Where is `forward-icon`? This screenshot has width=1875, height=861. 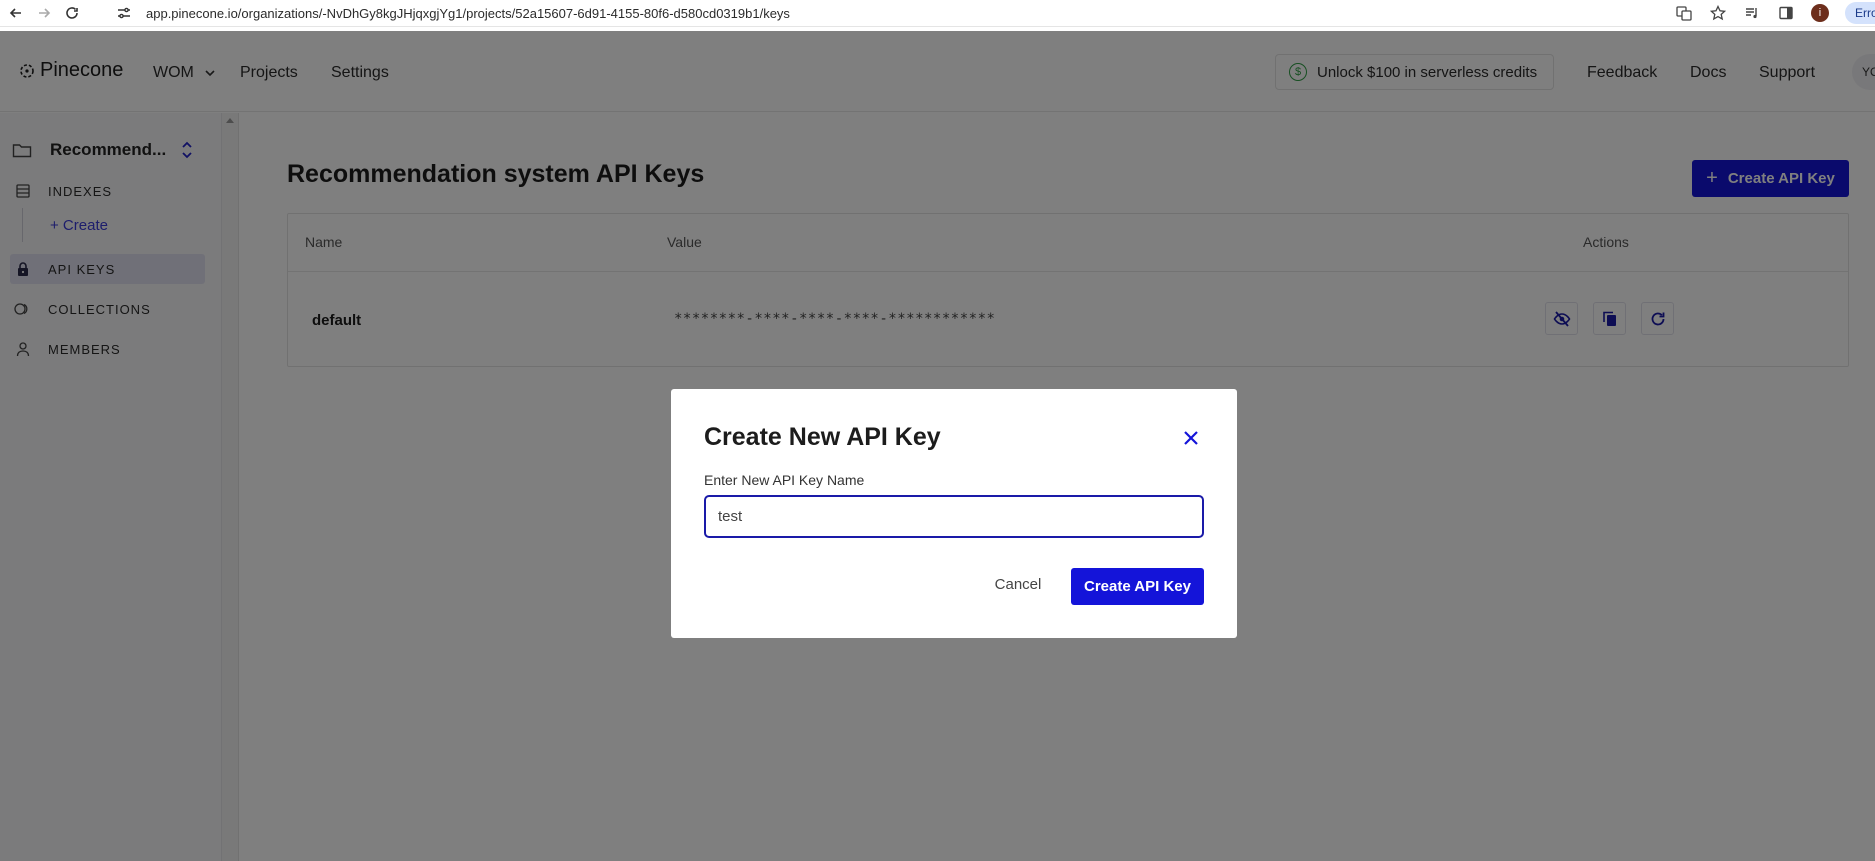
forward-icon is located at coordinates (44, 13).